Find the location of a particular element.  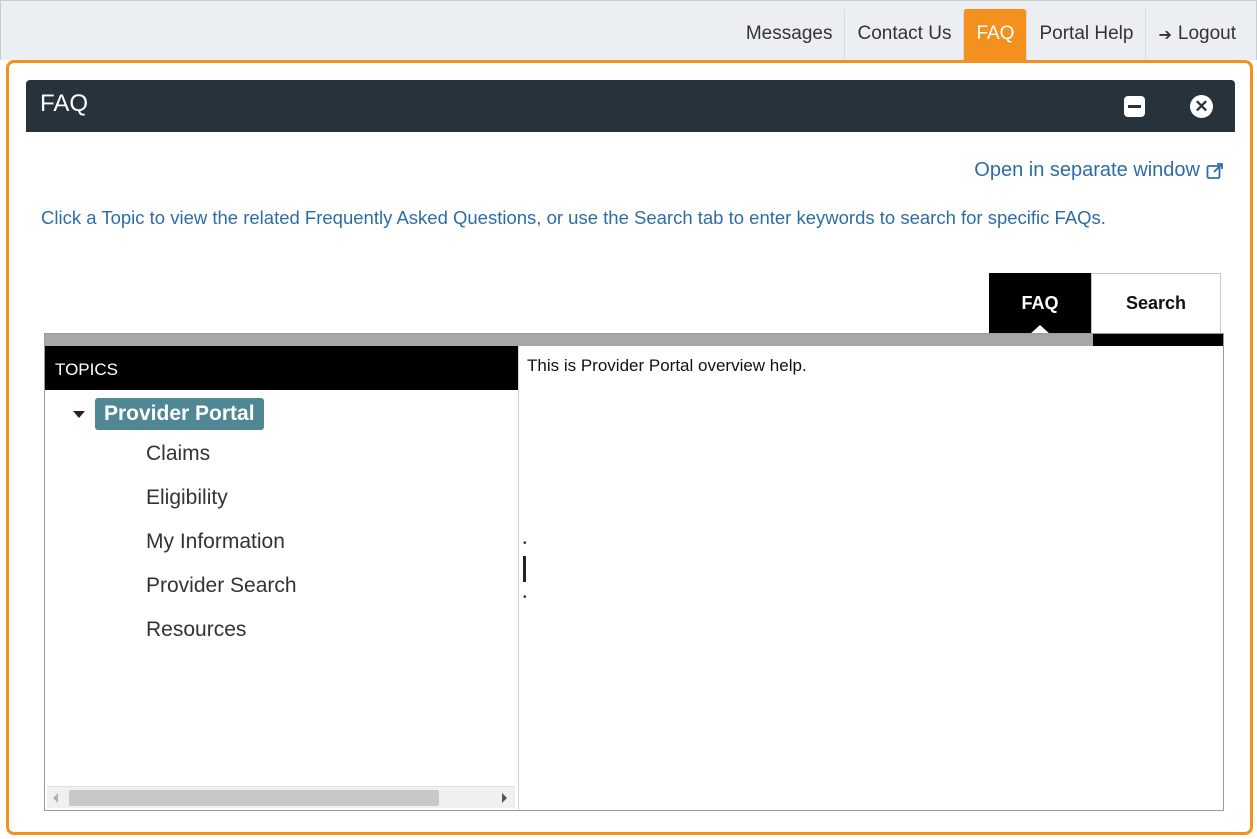

horizontal-scrollbar is located at coordinates (281, 797).